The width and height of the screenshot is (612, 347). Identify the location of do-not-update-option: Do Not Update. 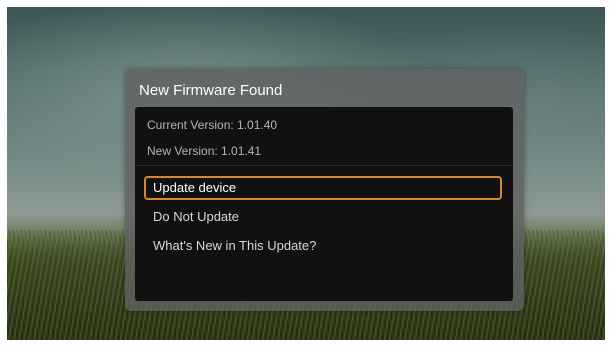
(323, 217).